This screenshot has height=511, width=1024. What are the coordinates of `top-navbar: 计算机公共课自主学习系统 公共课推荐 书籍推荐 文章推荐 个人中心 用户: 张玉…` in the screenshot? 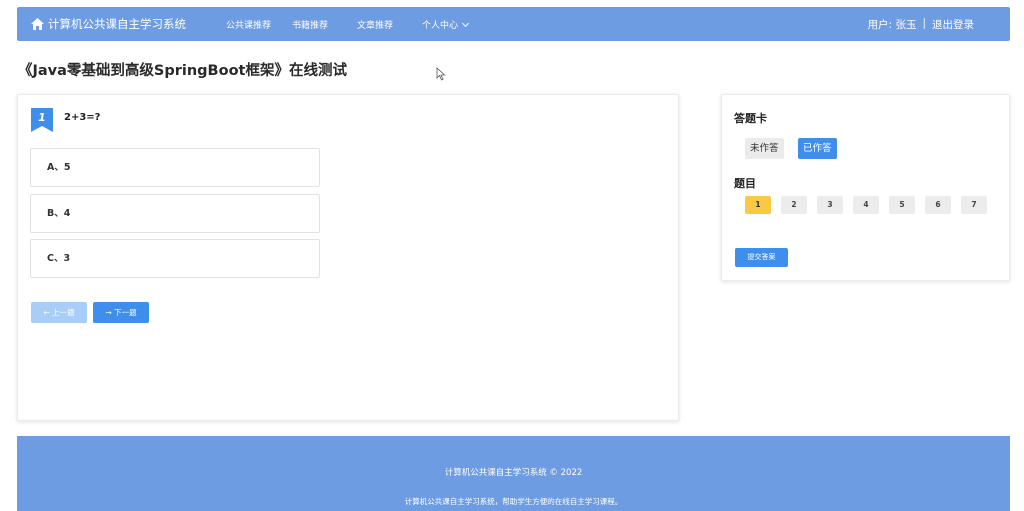 It's located at (513, 24).